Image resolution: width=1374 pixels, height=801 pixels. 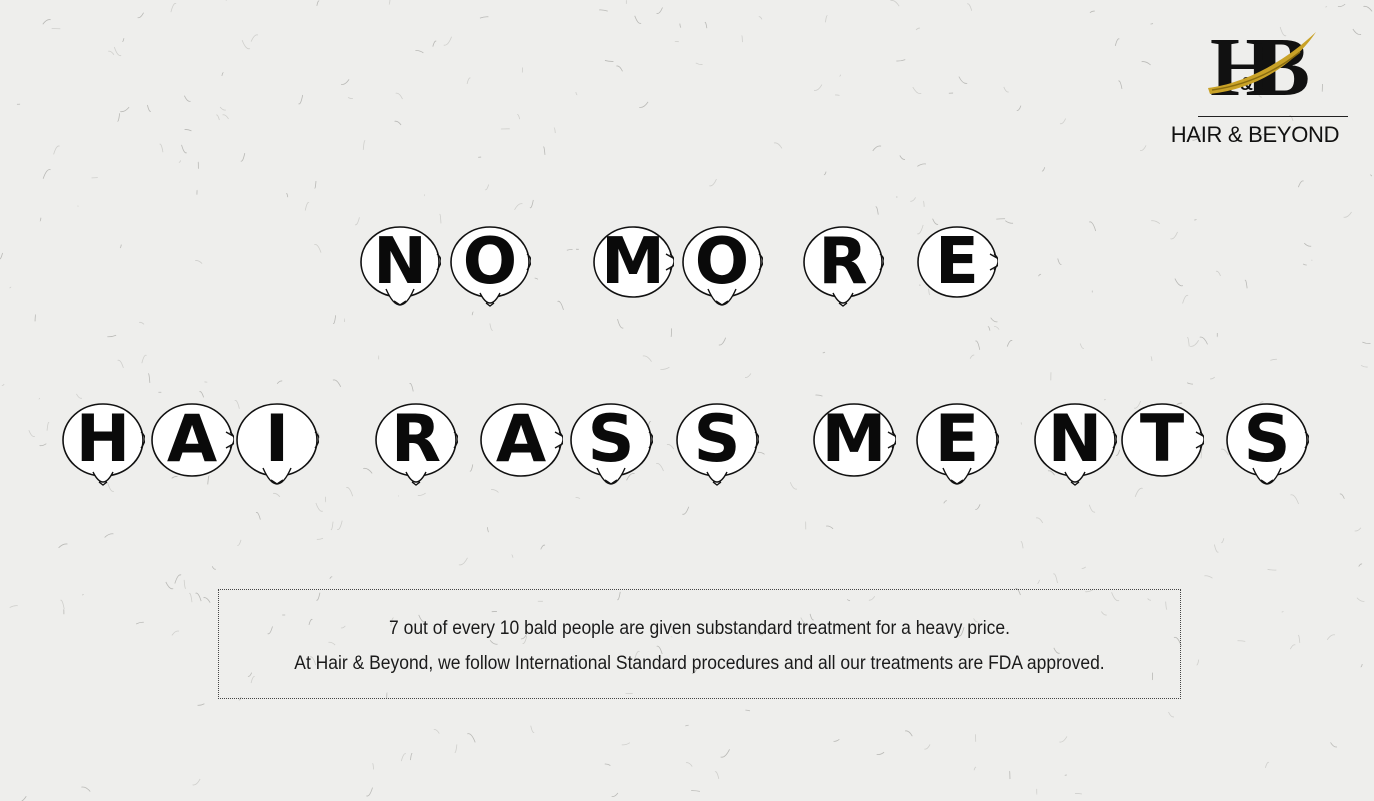 I want to click on brand-logo: H B & HAIR & BEYOND, so click(x=1255, y=85).